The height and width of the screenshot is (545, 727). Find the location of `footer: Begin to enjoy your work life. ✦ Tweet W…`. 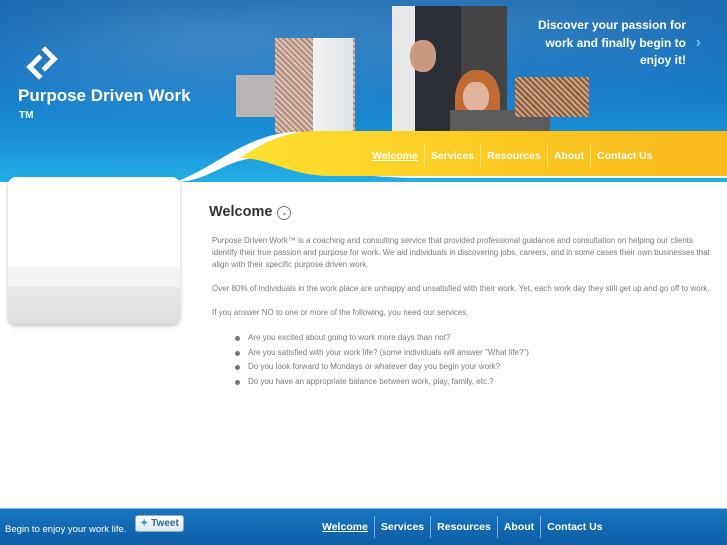

footer: Begin to enjoy your work life. ✦ Tweet W… is located at coordinates (363, 526).